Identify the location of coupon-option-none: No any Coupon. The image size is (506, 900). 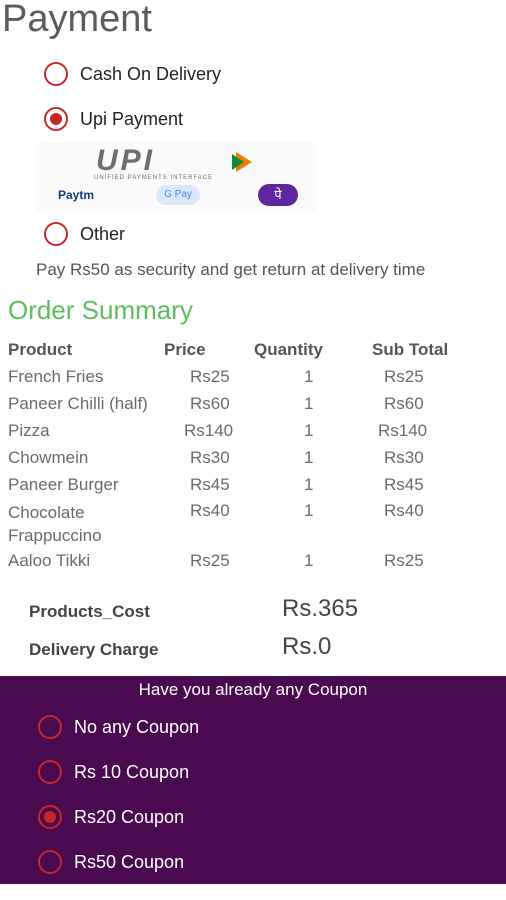
(118, 727).